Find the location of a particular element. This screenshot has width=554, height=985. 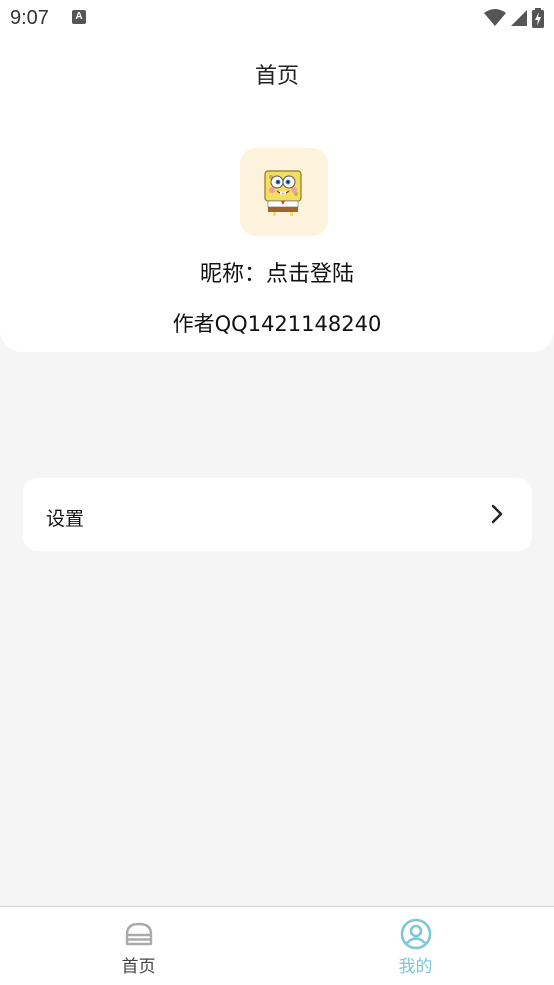

bottom-nav: 首页 我的 is located at coordinates (277, 945).